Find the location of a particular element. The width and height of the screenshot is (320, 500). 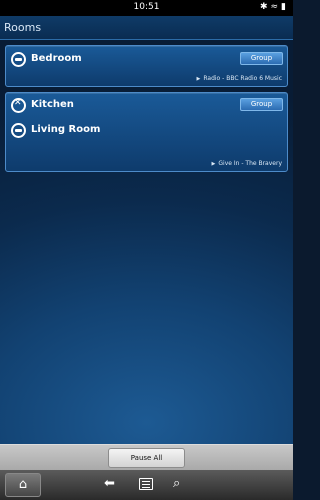

now-playing: ▶ Radio - BBC Radio 6 Music is located at coordinates (240, 78).